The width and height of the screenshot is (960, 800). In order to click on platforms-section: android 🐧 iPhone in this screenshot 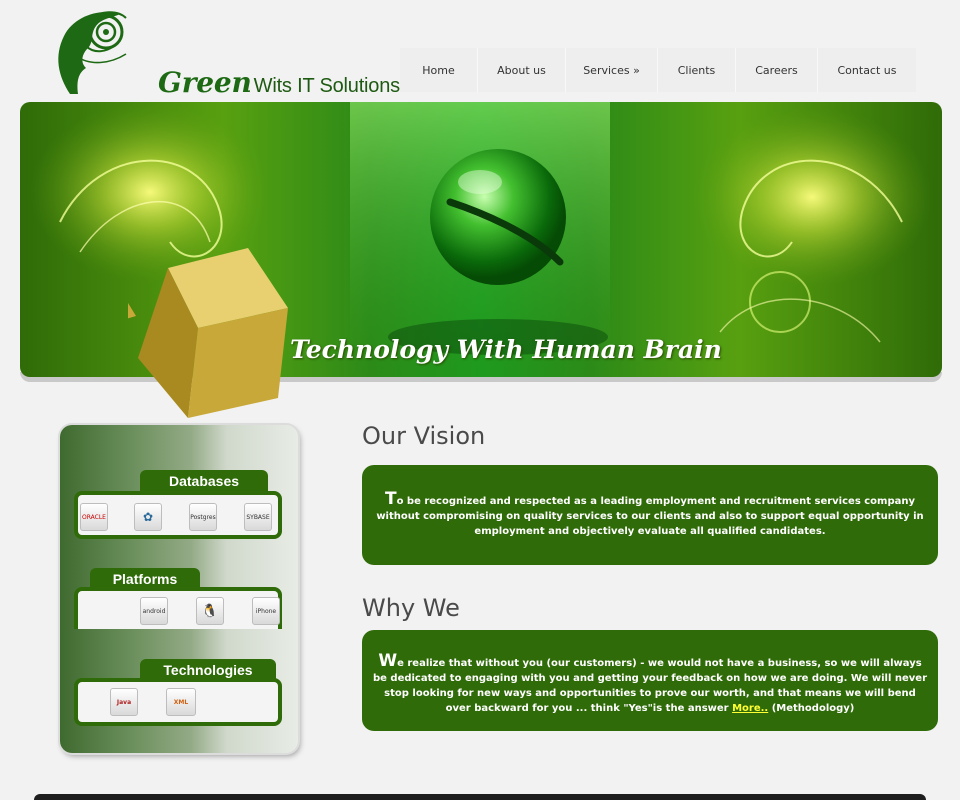, I will do `click(178, 608)`.